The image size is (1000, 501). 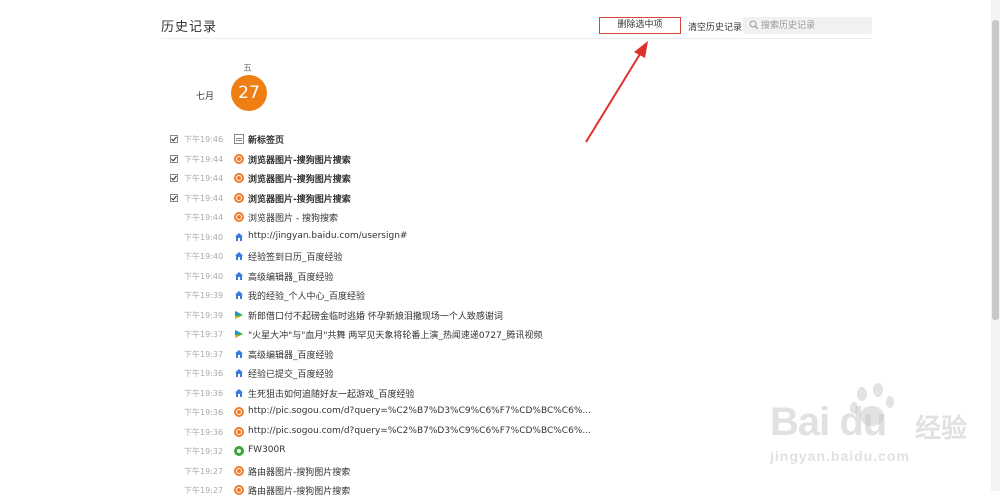 I want to click on history-row: 下午19:40 高级编辑器_百度经验, so click(x=500, y=277).